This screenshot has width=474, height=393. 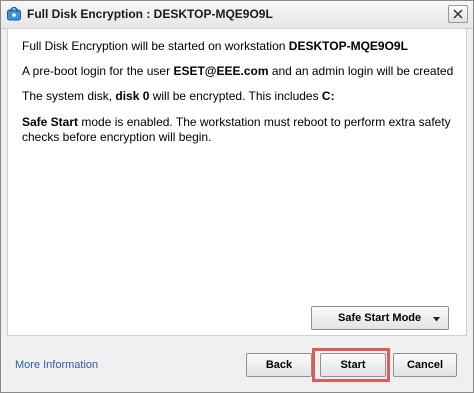 What do you see at coordinates (353, 365) in the screenshot?
I see `start-button: Start` at bounding box center [353, 365].